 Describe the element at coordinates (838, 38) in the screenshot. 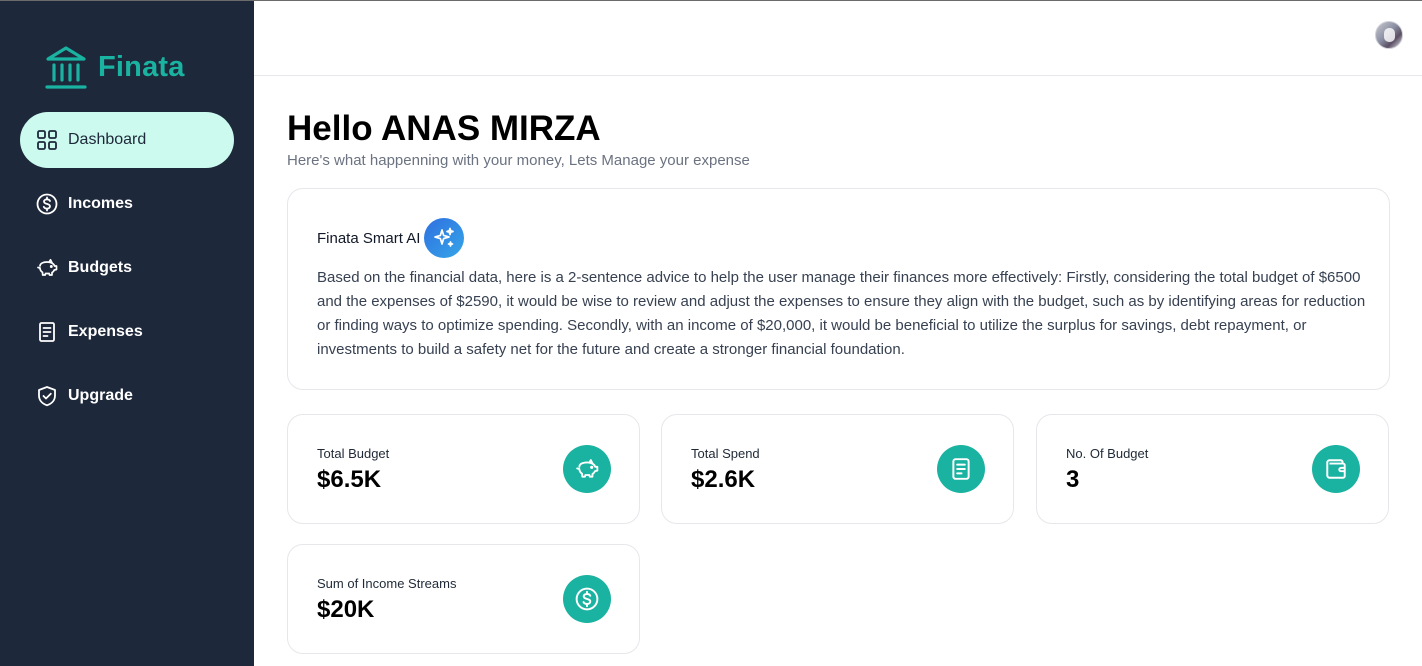

I see `top-header` at that location.